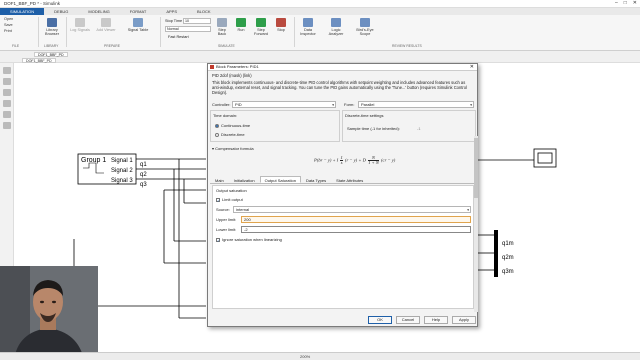  I want to click on arrow-icon, so click(6, 92).